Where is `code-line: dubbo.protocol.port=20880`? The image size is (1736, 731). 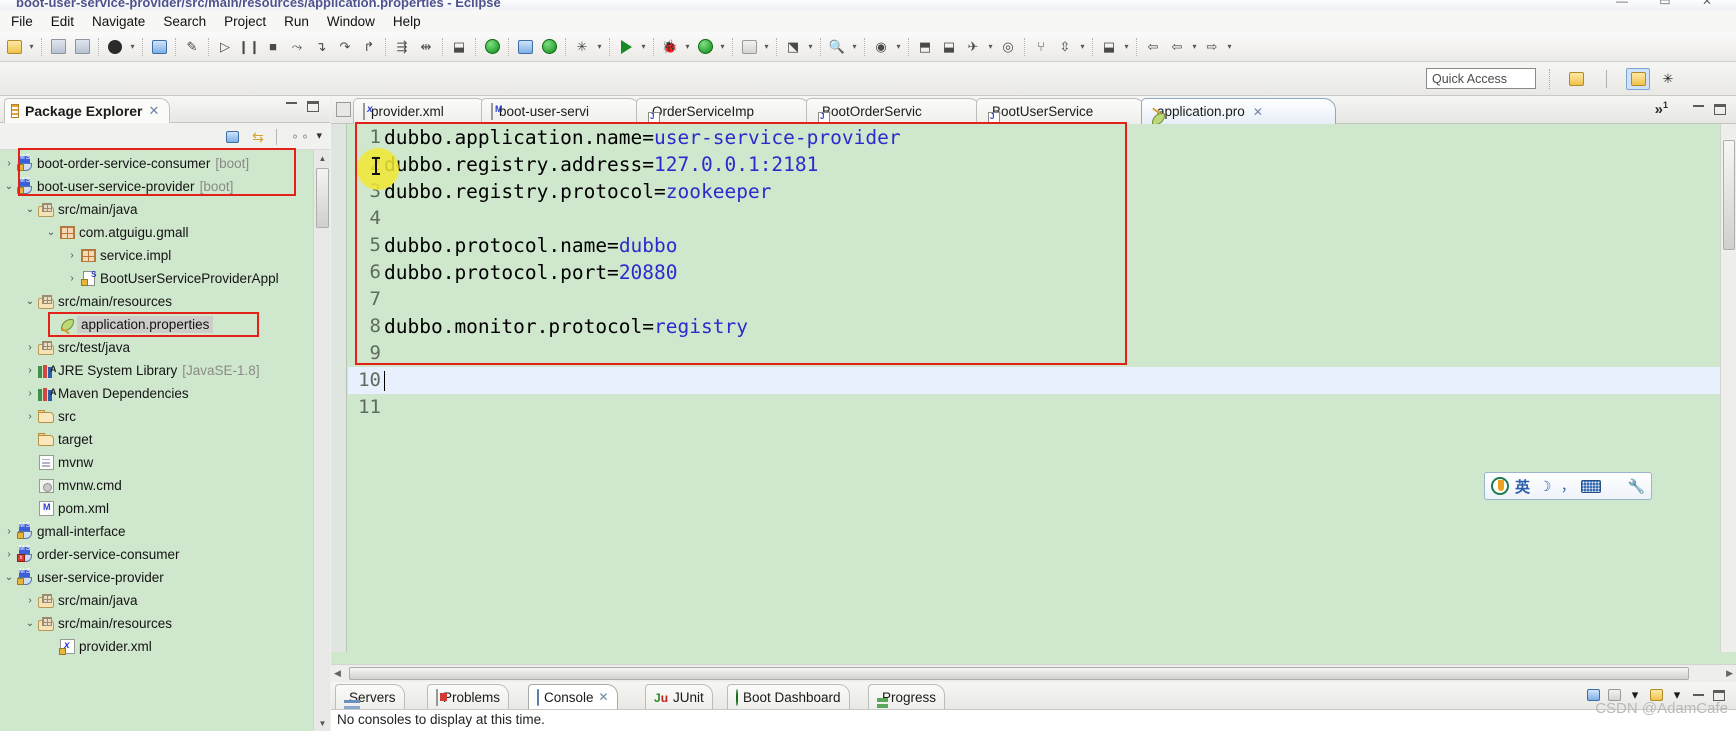 code-line: dubbo.protocol.port=20880 is located at coordinates (1052, 272).